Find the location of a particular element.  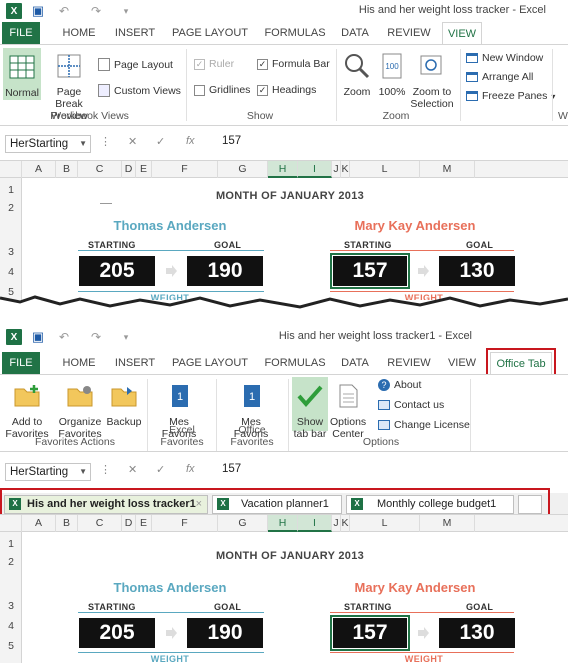

chevron-down-icon: ▼ is located at coordinates (83, 471).